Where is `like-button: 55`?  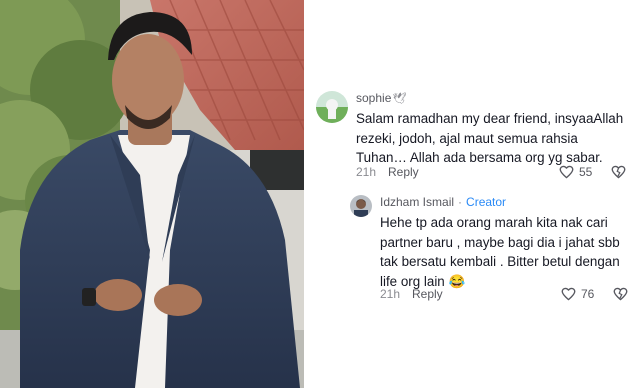 like-button: 55 is located at coordinates (580, 172).